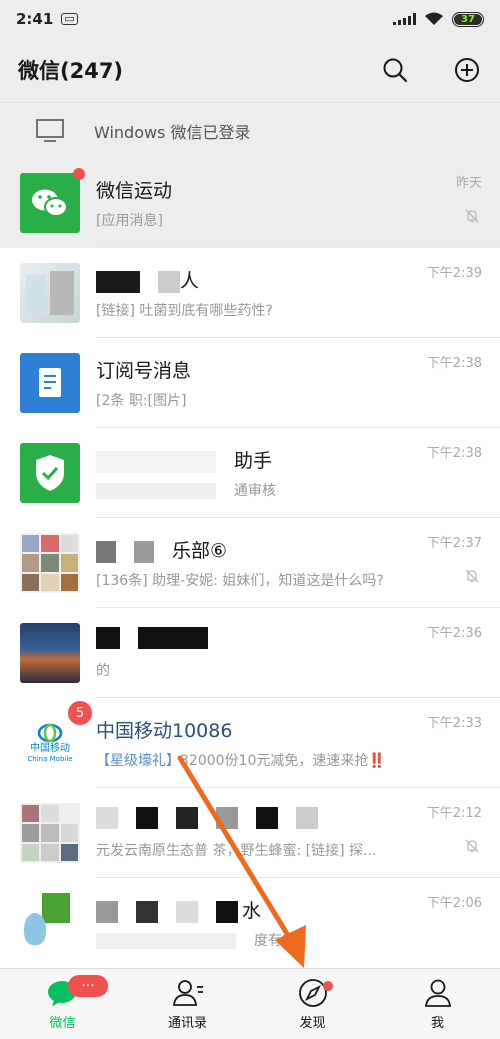 The width and height of the screenshot is (500, 1039). Describe the element at coordinates (80, 713) in the screenshot. I see `unread-count-badge: 5` at that location.